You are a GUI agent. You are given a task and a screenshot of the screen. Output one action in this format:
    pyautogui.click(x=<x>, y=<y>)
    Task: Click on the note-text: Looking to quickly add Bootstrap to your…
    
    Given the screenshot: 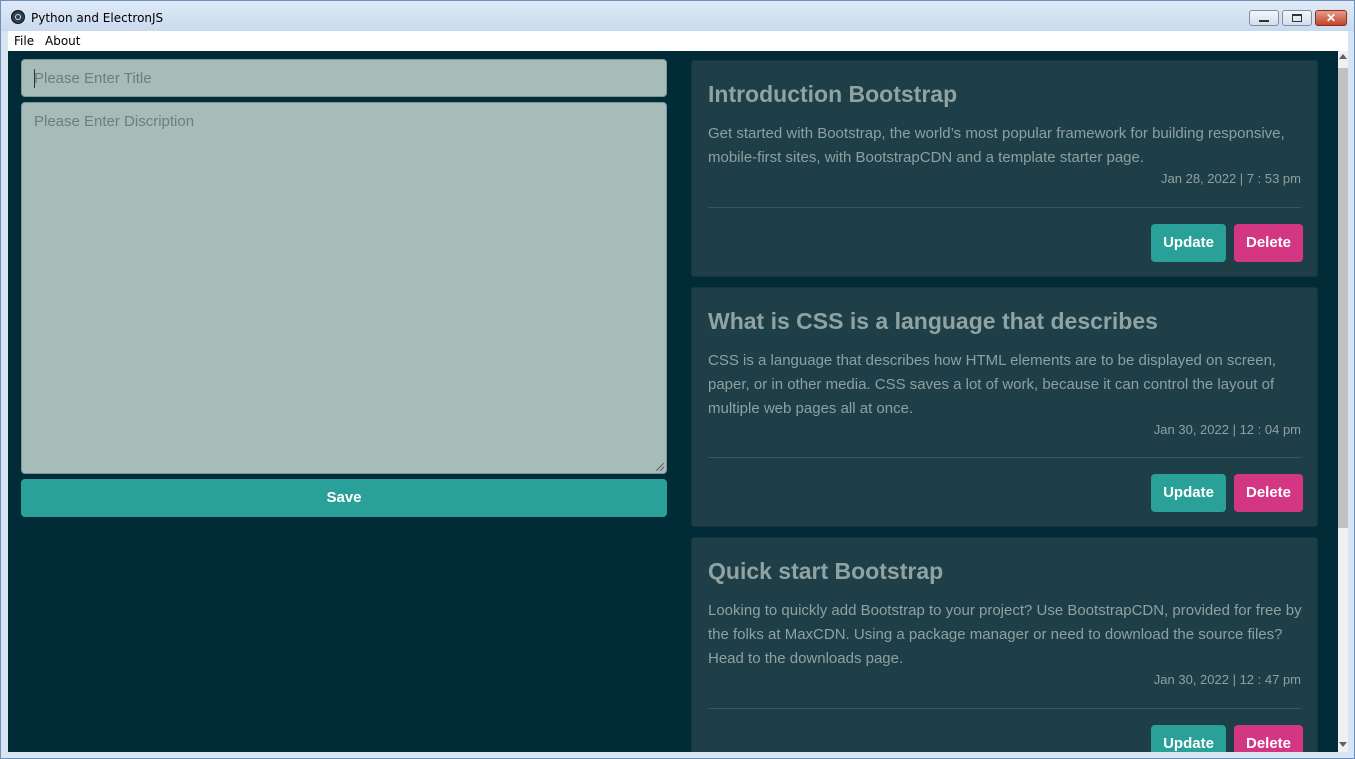 What is the action you would take?
    pyautogui.click(x=1005, y=634)
    